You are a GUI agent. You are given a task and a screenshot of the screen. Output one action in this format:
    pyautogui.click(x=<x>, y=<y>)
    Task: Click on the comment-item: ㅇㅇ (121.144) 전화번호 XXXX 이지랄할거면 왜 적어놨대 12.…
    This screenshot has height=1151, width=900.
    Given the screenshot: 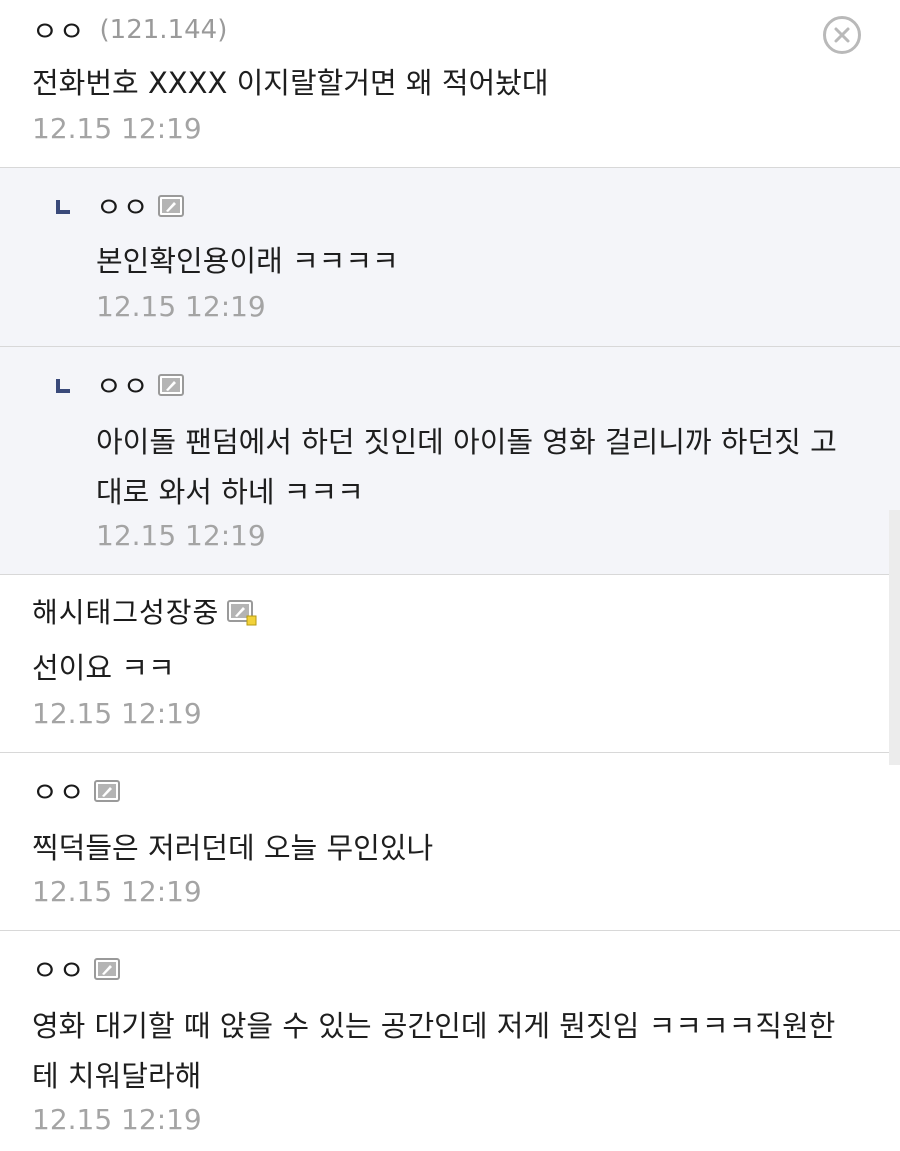 What is the action you would take?
    pyautogui.click(x=450, y=84)
    